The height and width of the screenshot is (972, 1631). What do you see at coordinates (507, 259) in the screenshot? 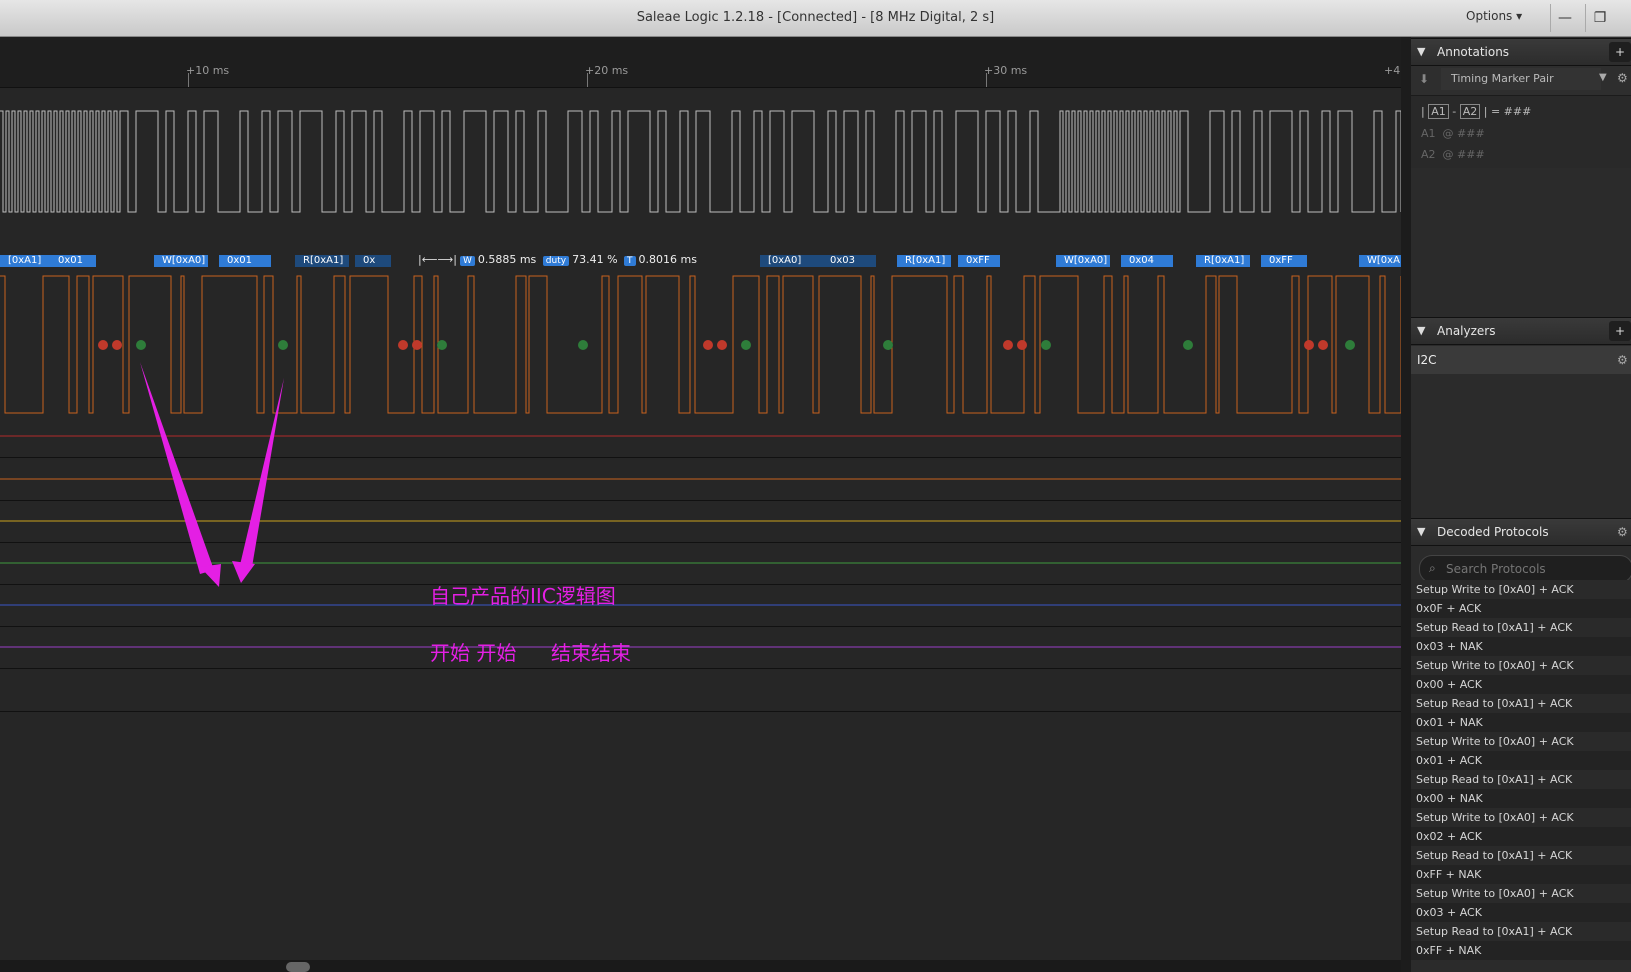
I see `width-value: 0.5885 ms` at bounding box center [507, 259].